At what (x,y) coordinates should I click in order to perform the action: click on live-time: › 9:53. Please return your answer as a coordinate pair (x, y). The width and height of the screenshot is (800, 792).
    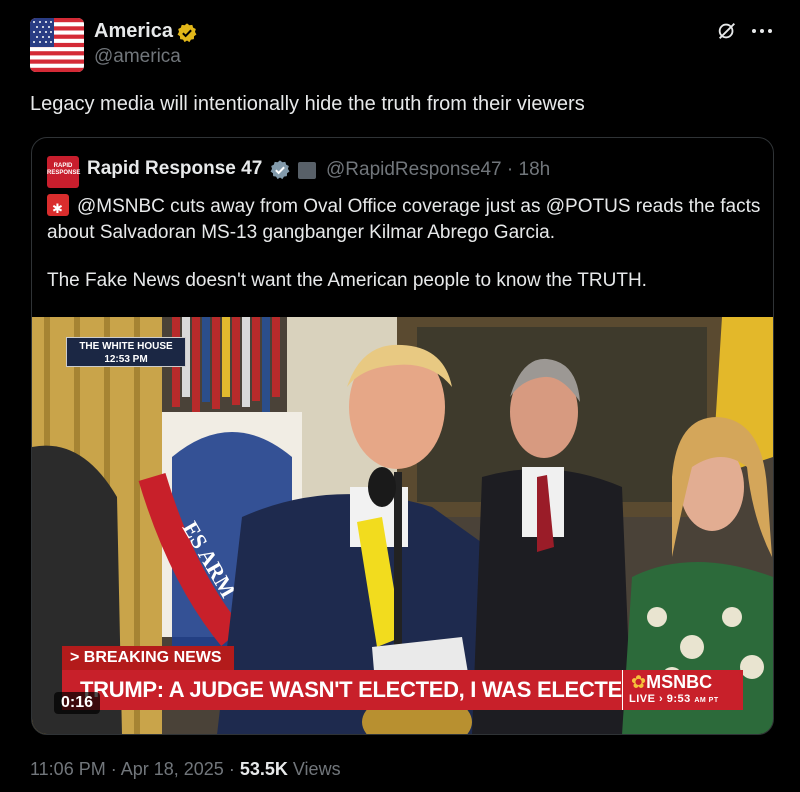
    Looking at the image, I should click on (675, 699).